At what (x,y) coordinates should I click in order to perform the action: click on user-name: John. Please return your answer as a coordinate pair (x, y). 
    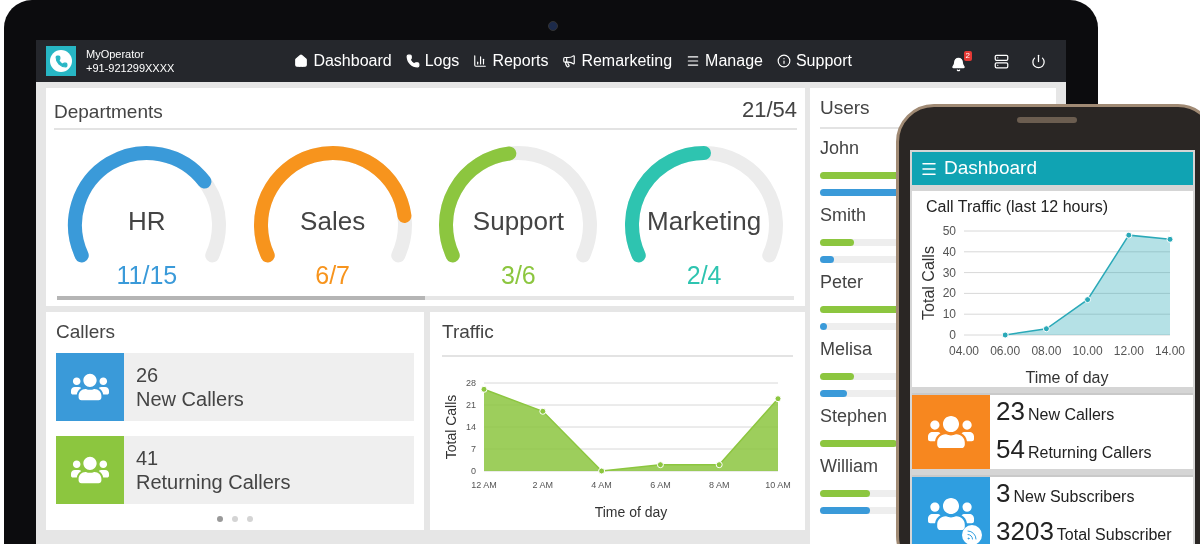
    Looking at the image, I should click on (840, 148).